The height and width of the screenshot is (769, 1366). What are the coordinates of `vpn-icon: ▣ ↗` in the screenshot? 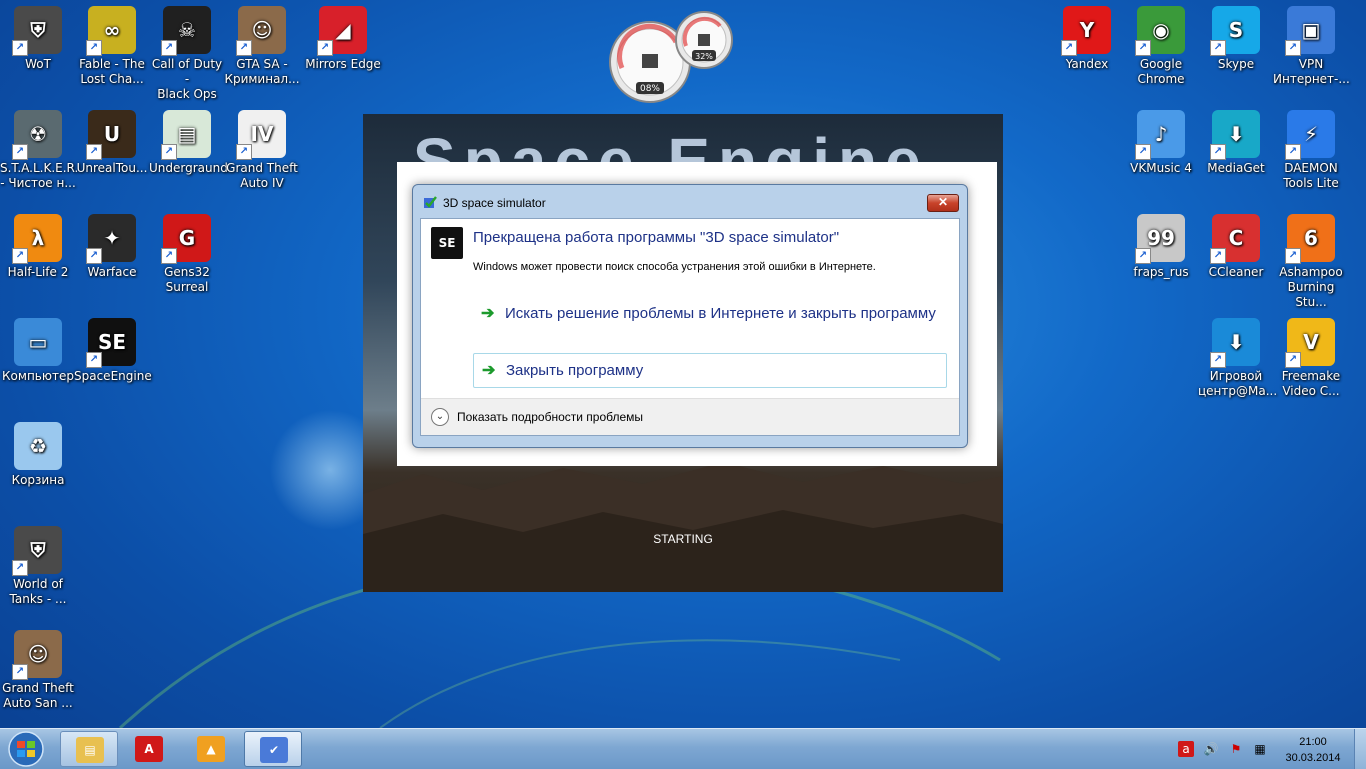 It's located at (1310, 31).